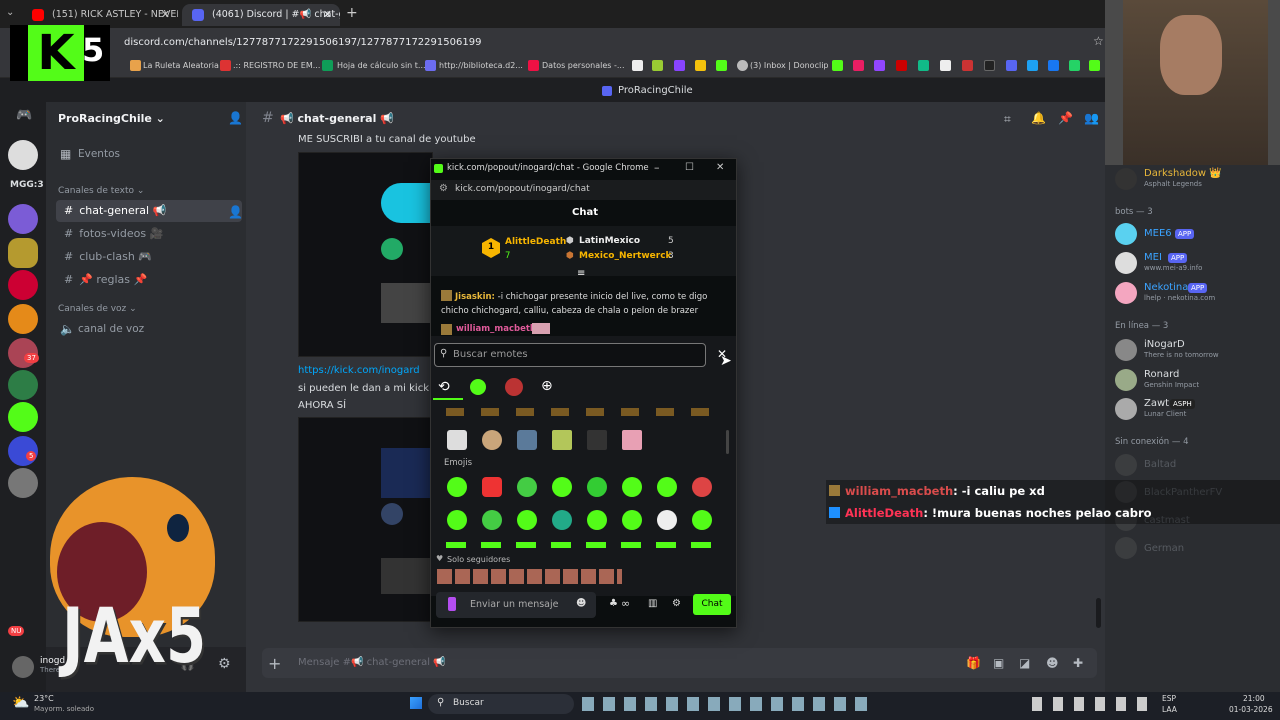  I want to click on tune-icon: ⚙, so click(443, 188).